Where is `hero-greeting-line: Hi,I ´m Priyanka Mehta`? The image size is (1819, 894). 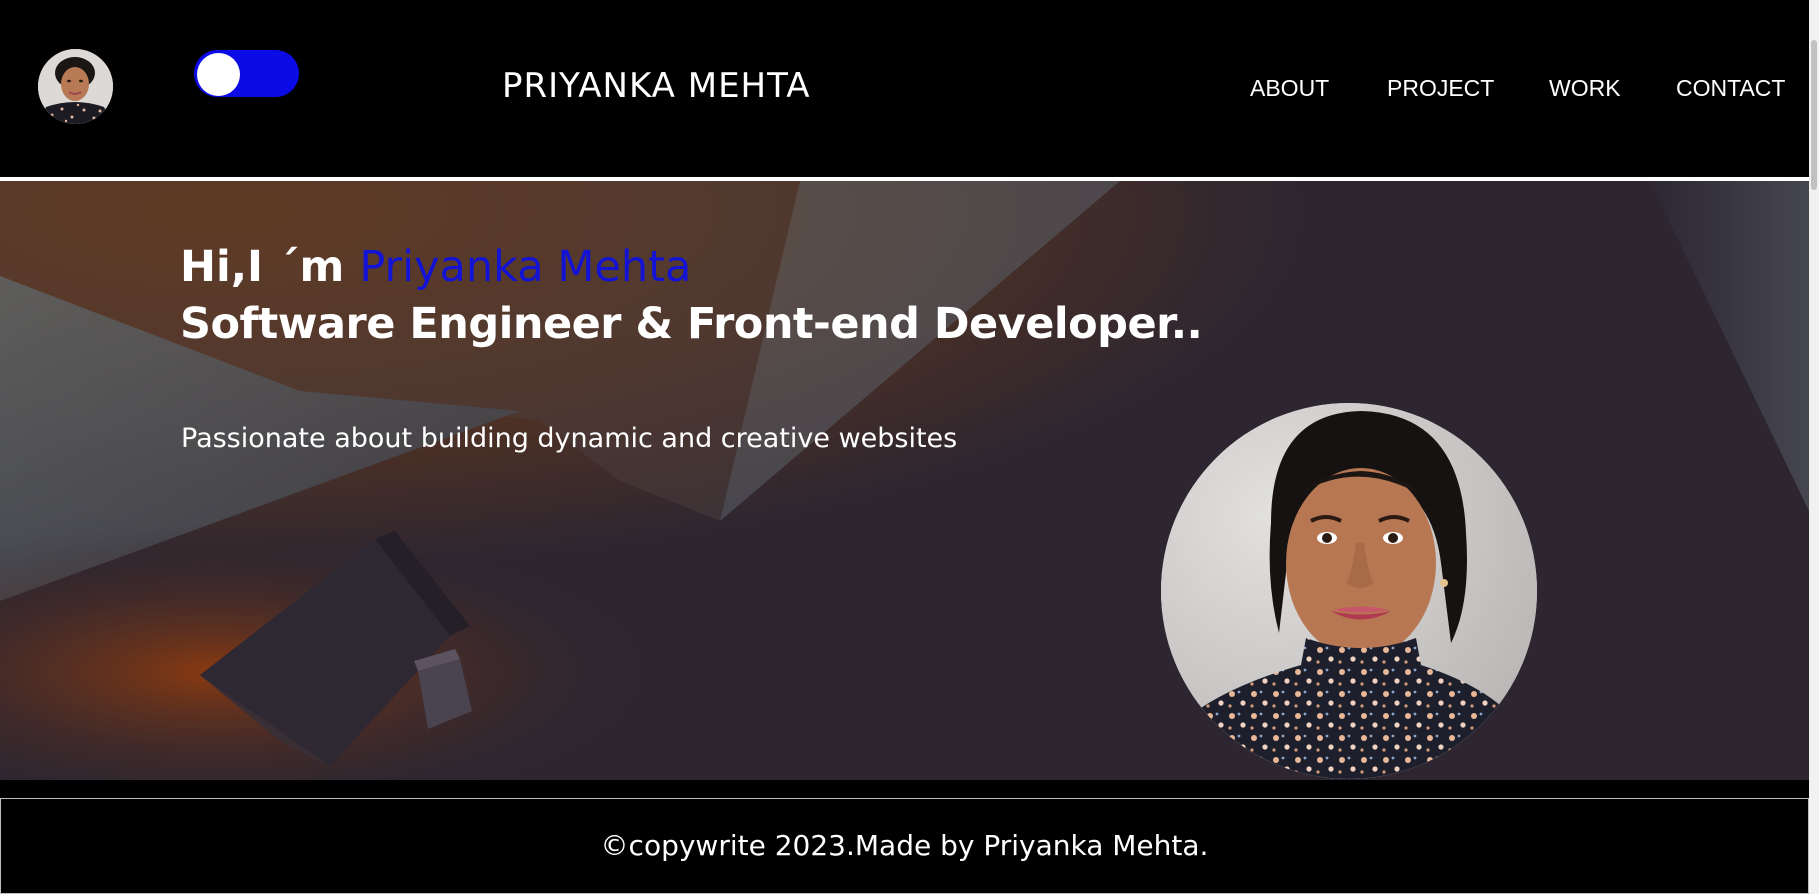 hero-greeting-line: Hi,I ´m Priyanka Mehta is located at coordinates (435, 267).